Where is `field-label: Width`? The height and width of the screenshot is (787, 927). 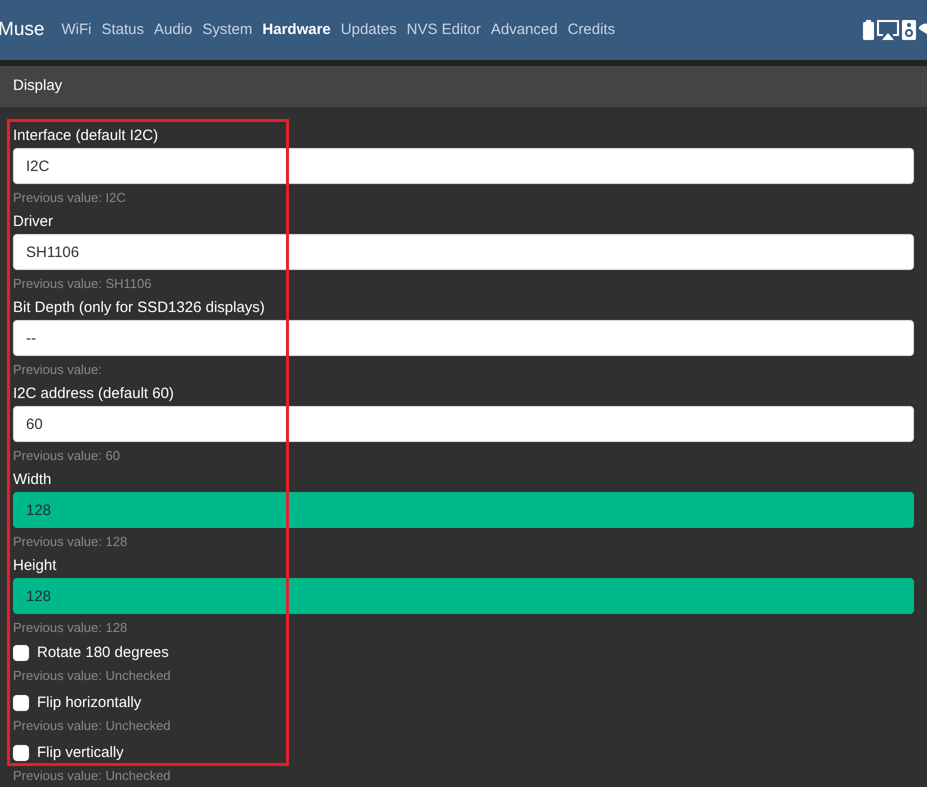 field-label: Width is located at coordinates (32, 480).